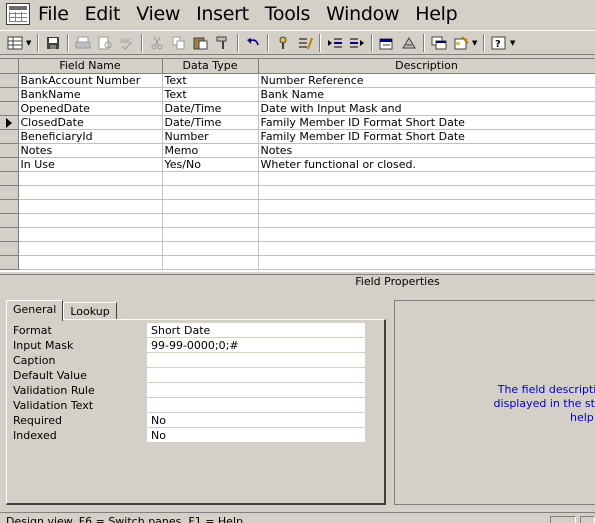 The height and width of the screenshot is (523, 595). Describe the element at coordinates (90, 80) in the screenshot. I see `field-name-cell: BankAccount Number` at that location.